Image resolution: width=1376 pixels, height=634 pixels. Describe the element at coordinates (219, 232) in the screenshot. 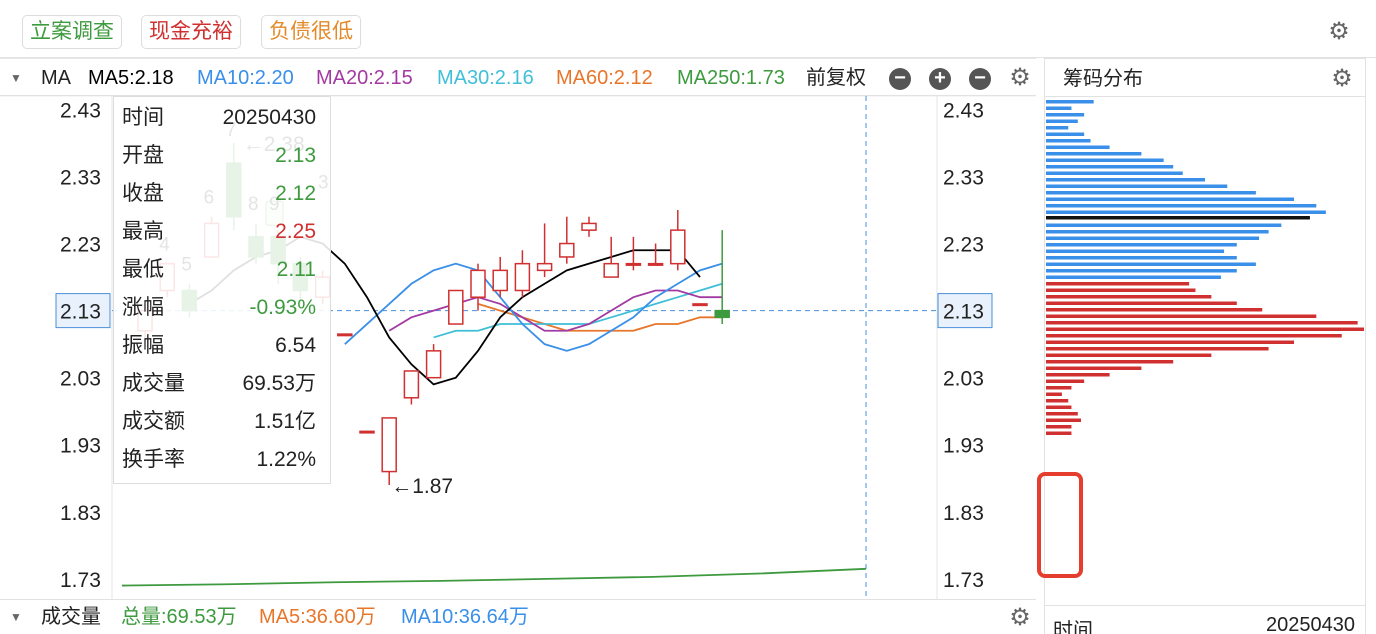

I see `info-row: 最高 2.25` at that location.